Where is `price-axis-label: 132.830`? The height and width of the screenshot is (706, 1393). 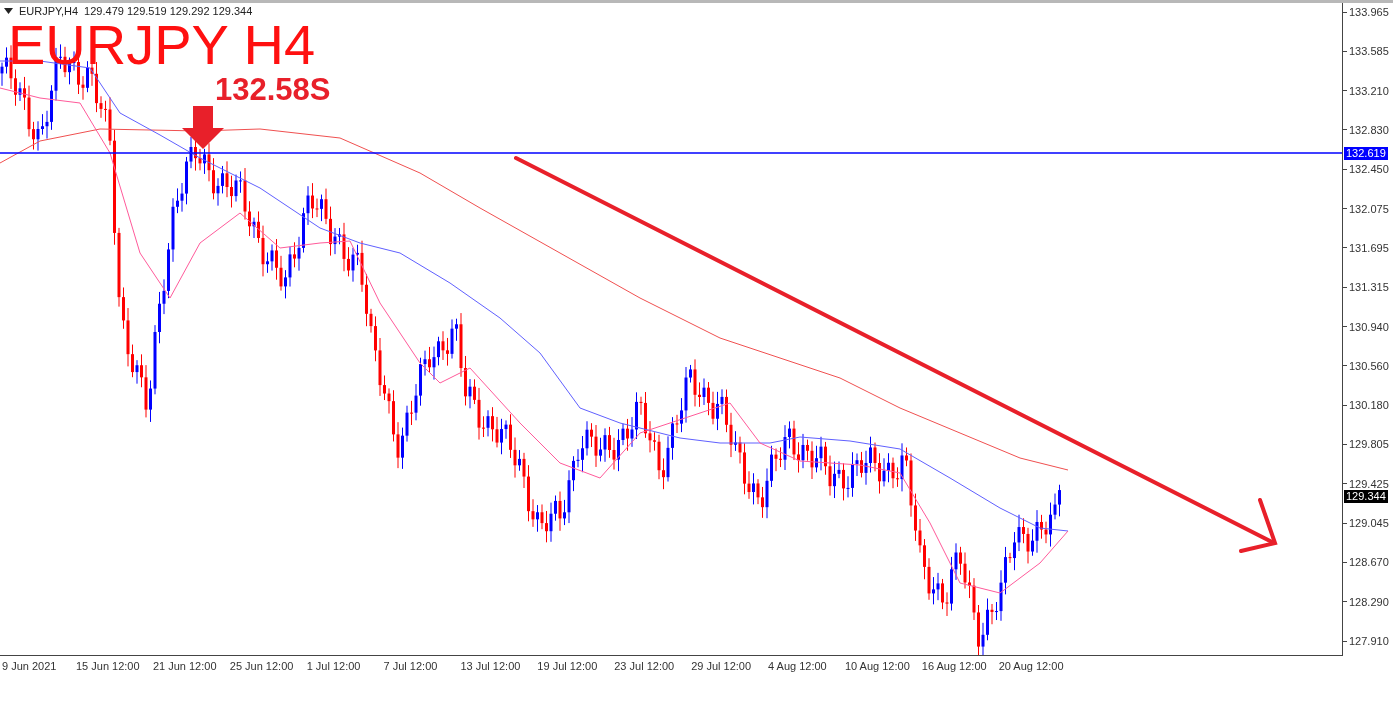 price-axis-label: 132.830 is located at coordinates (1369, 129).